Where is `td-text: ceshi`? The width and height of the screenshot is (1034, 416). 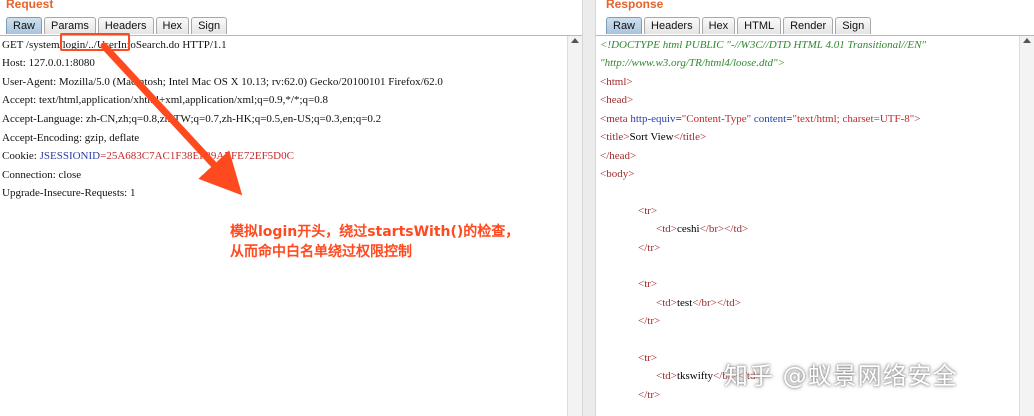 td-text: ceshi is located at coordinates (688, 229).